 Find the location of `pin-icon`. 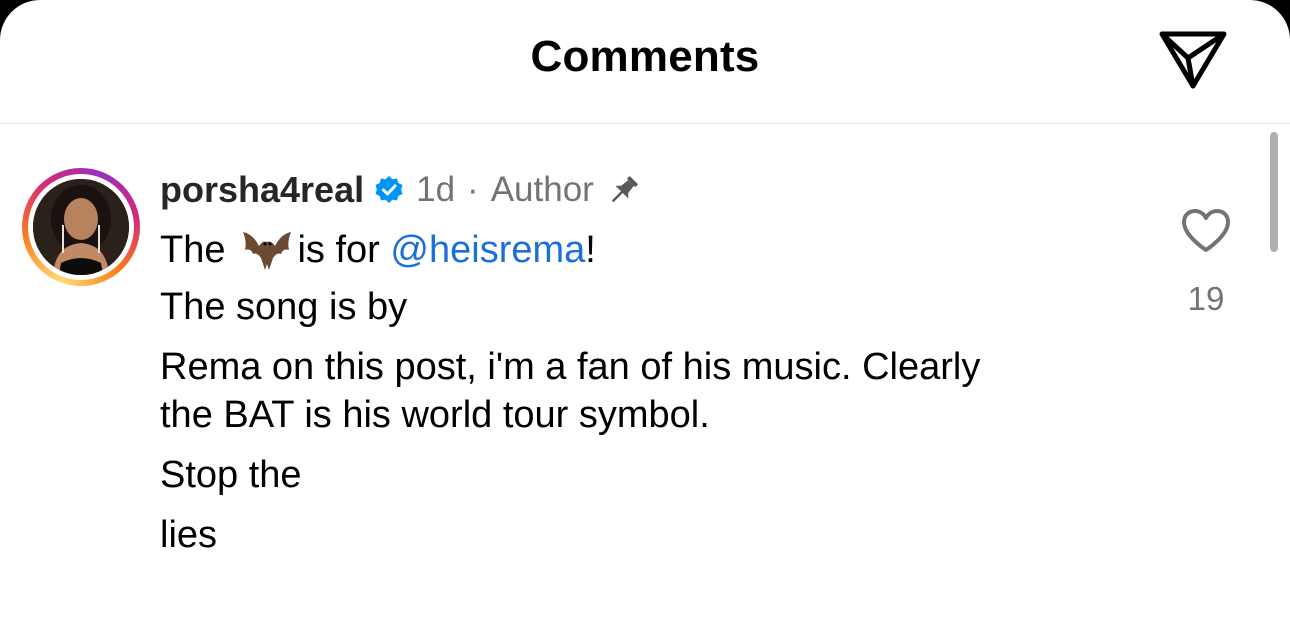

pin-icon is located at coordinates (624, 190).